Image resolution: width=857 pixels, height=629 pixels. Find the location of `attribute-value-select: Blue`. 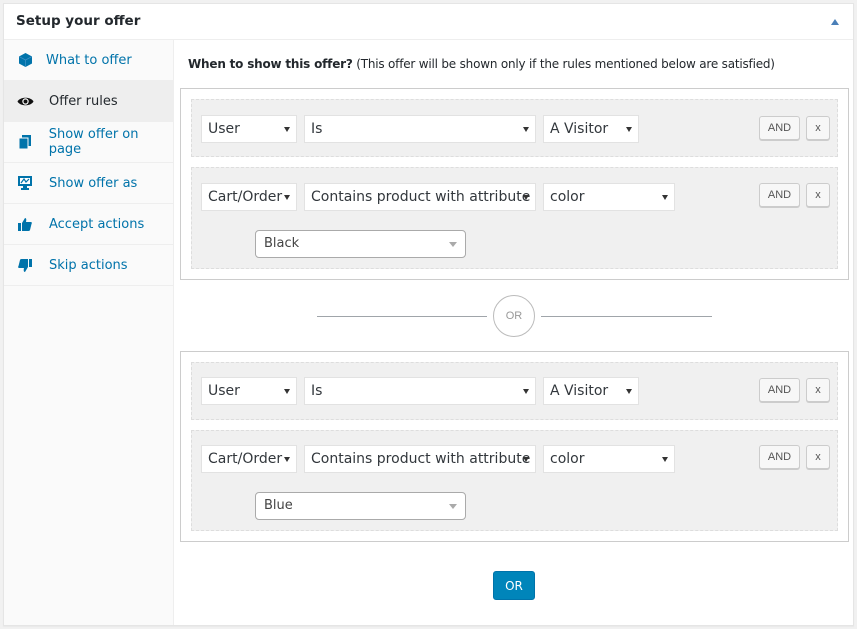

attribute-value-select: Blue is located at coordinates (360, 506).